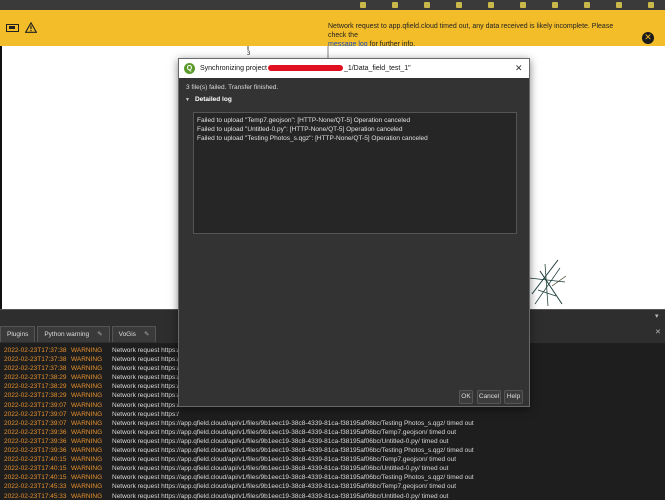 Image resolution: width=665 pixels, height=500 pixels. What do you see at coordinates (648, 38) in the screenshot?
I see `close-message-icon: ✕` at bounding box center [648, 38].